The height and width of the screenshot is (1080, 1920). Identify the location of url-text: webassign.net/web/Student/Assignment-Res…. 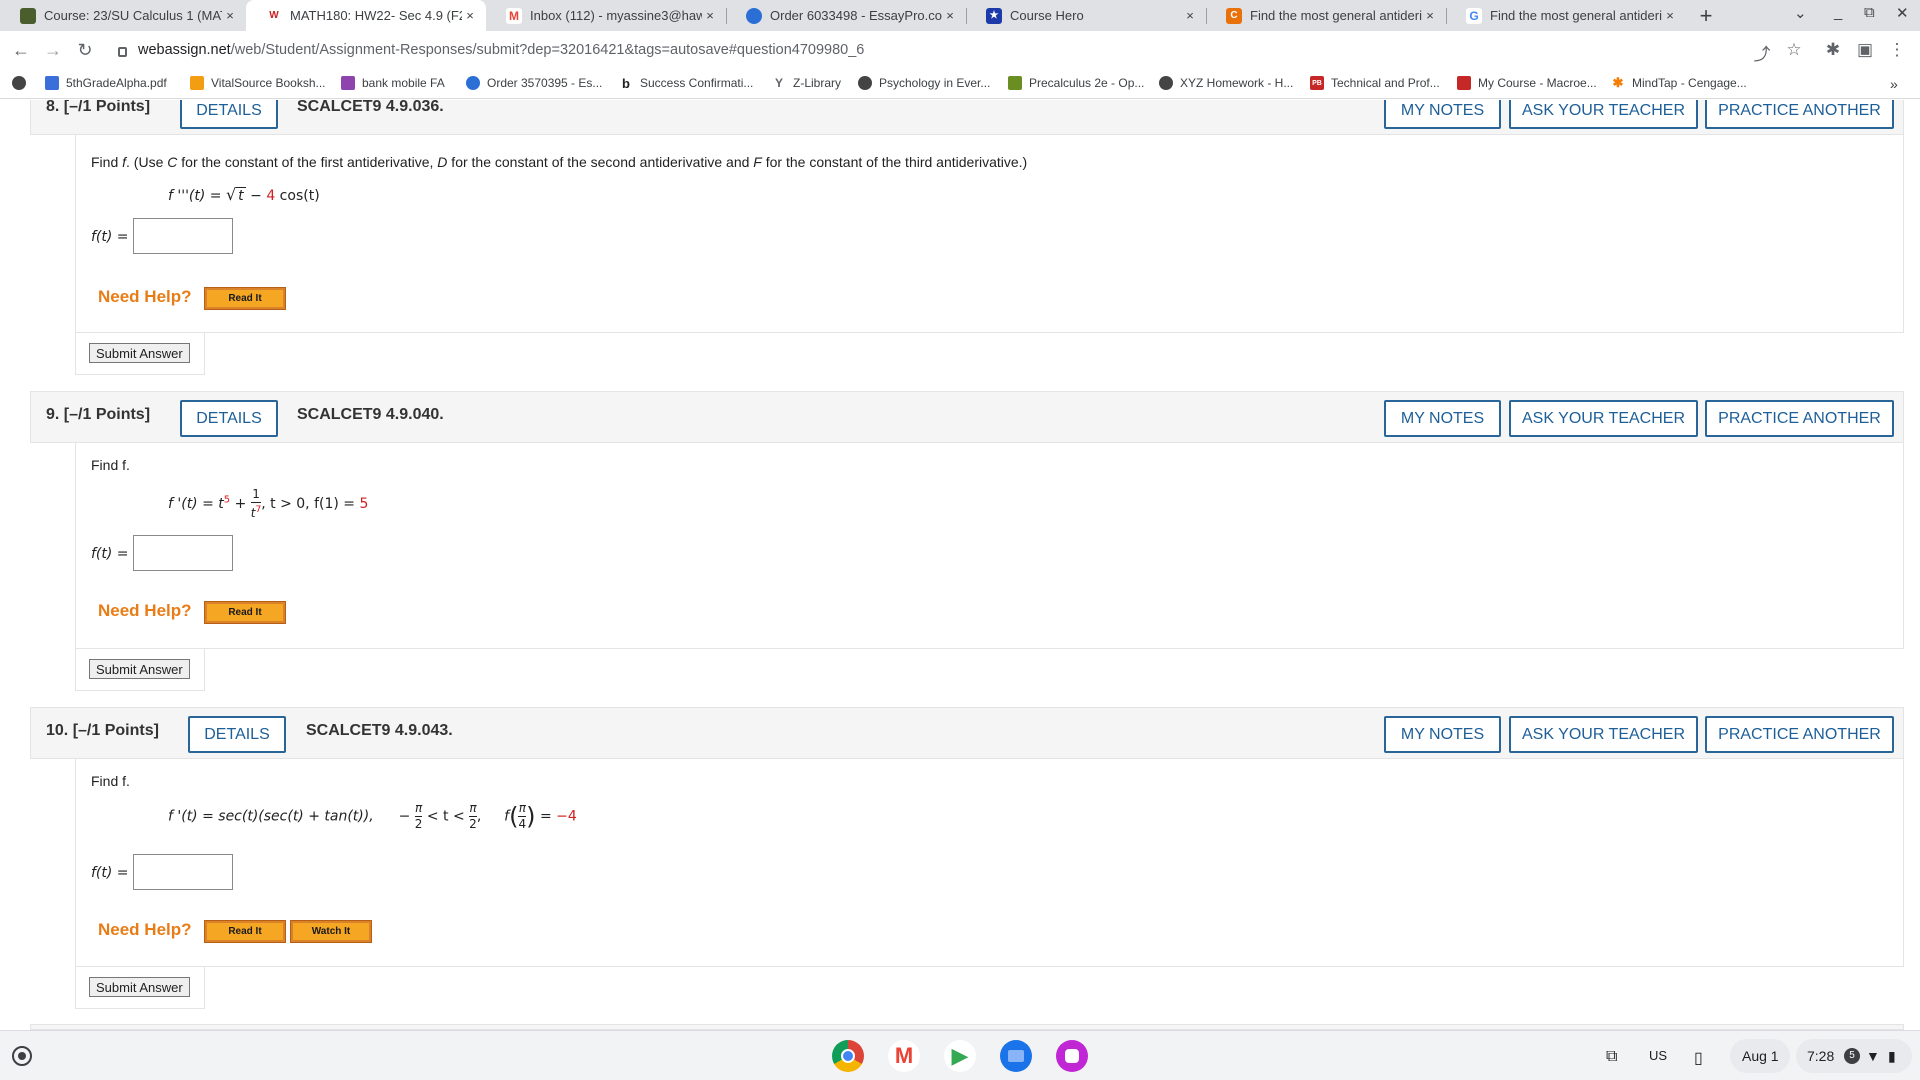
(501, 50).